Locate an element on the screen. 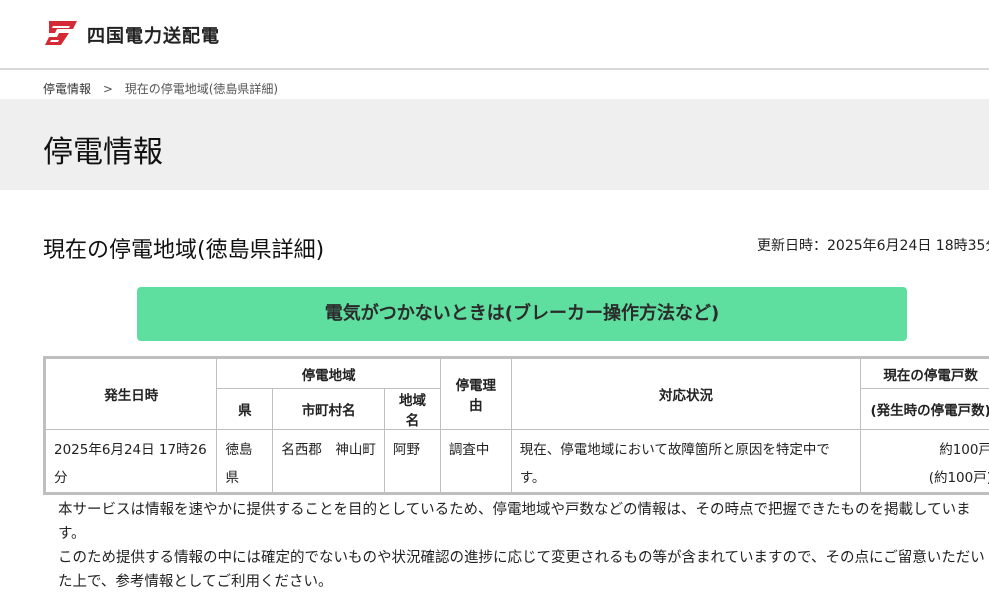 This screenshot has width=989, height=594. households-initial: (約100戸) is located at coordinates (929, 478).